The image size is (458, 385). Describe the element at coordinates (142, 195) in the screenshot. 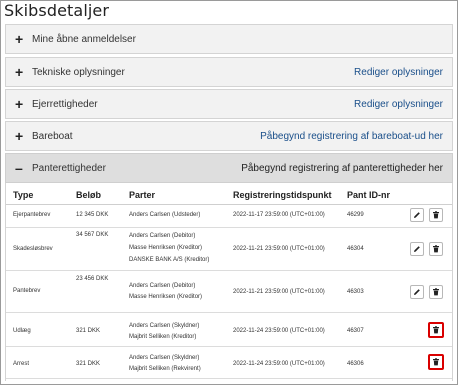

I see `column-header-parties: Parter` at that location.